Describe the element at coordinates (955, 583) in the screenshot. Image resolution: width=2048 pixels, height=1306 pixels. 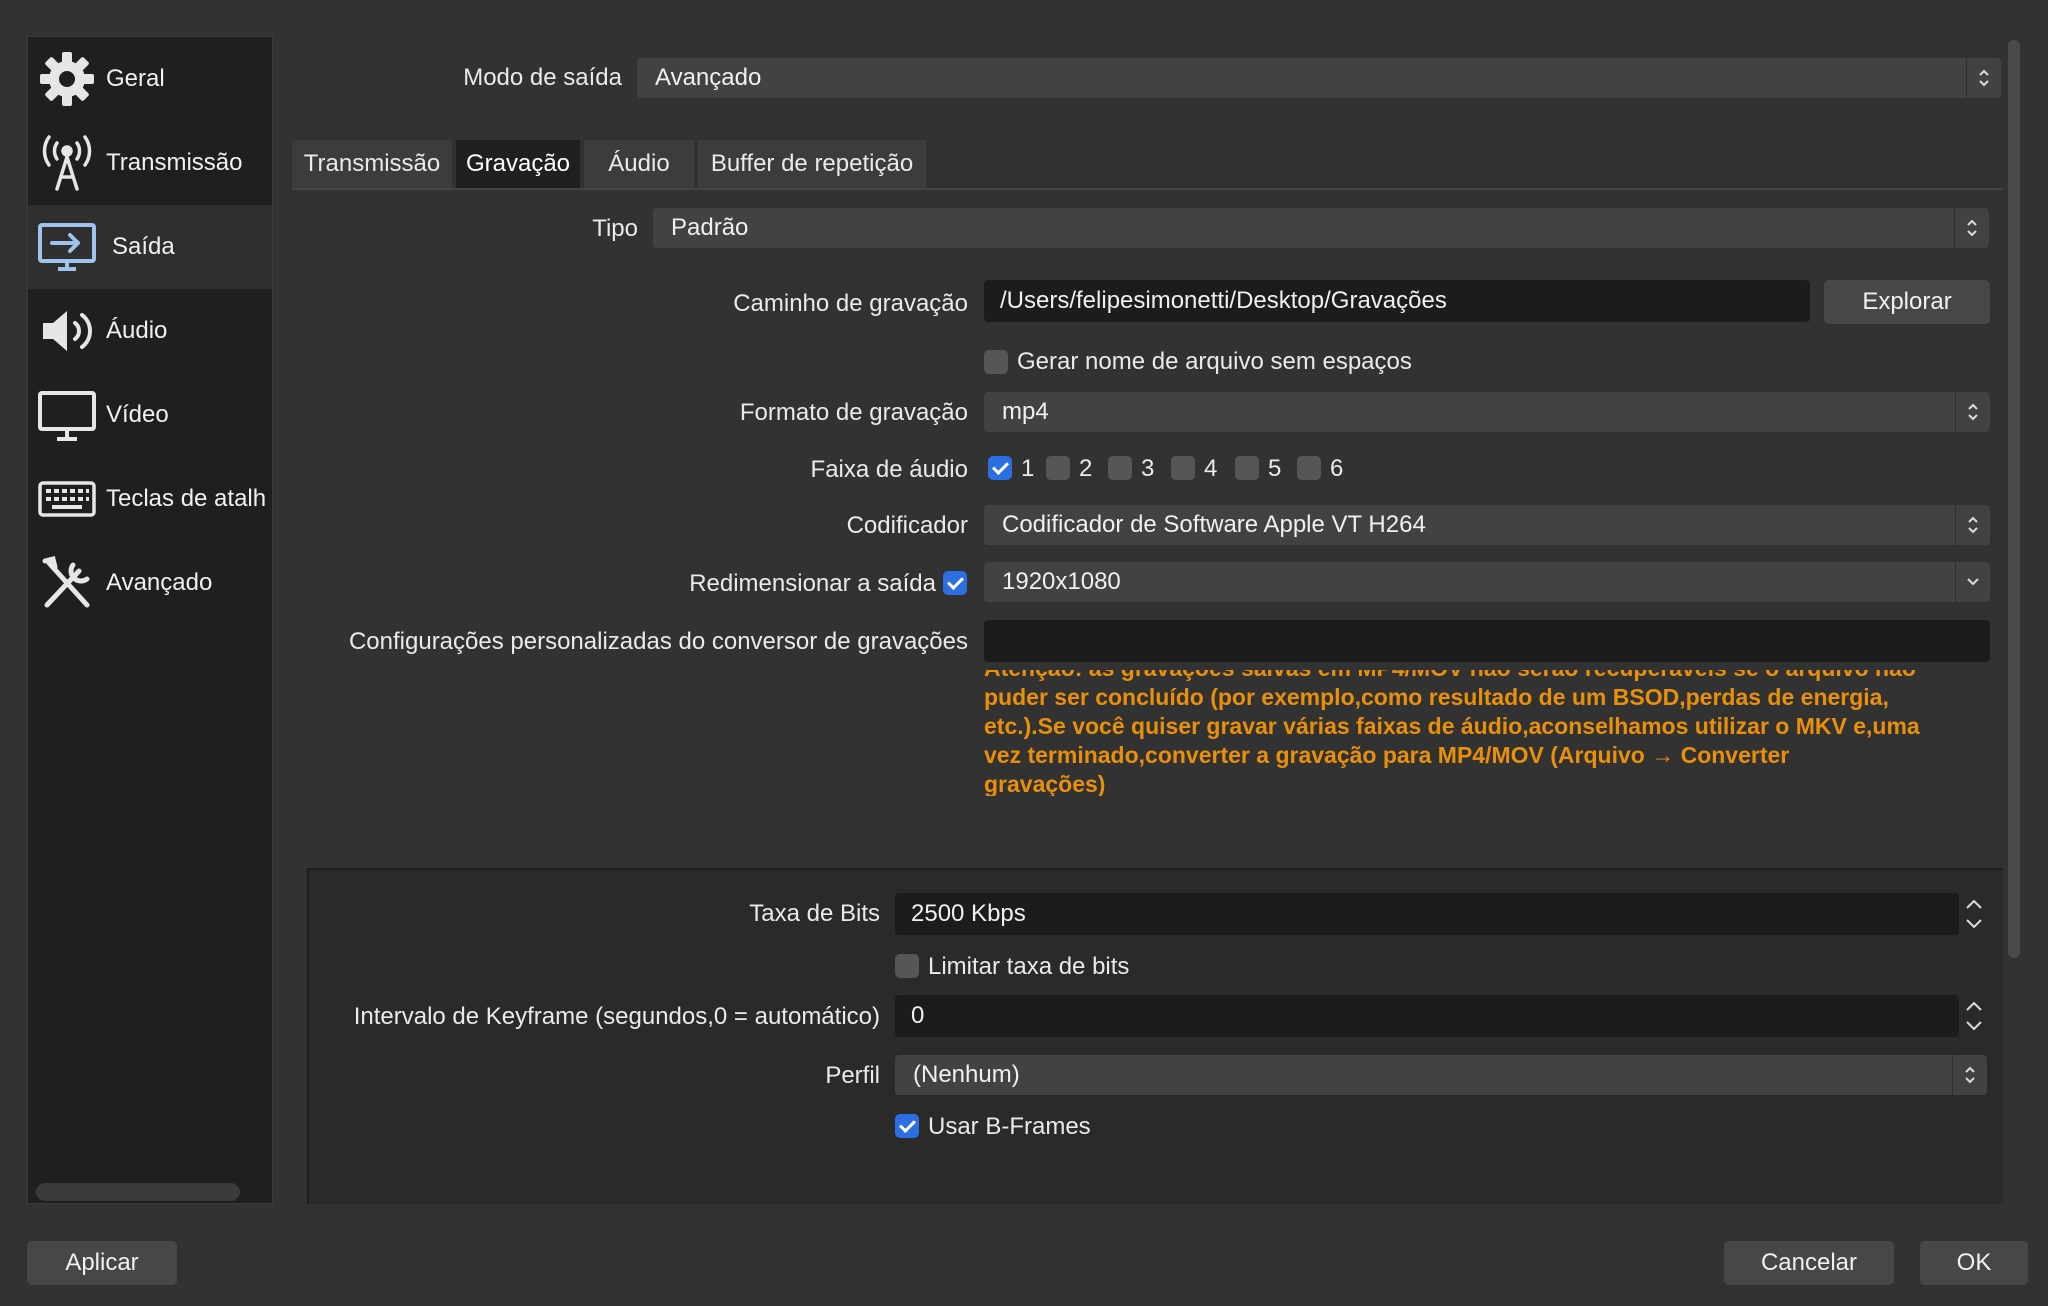
I see `rescale-output-checkbox` at that location.